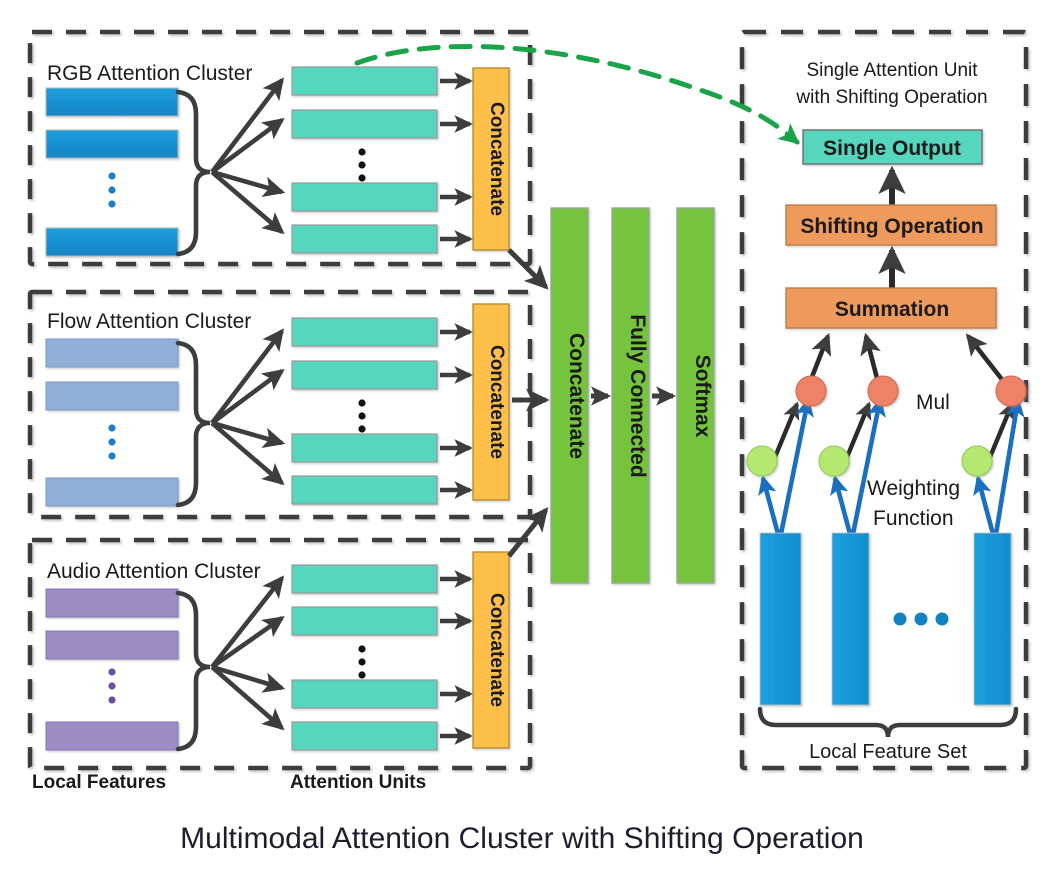 The width and height of the screenshot is (1044, 876). What do you see at coordinates (99, 782) in the screenshot?
I see `column-label-local-features: Local Features` at bounding box center [99, 782].